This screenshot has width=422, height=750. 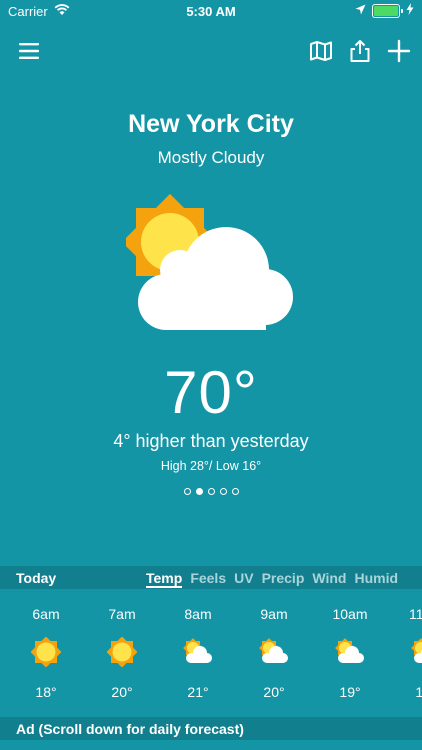 I want to click on hour-time: 9am, so click(x=274, y=614).